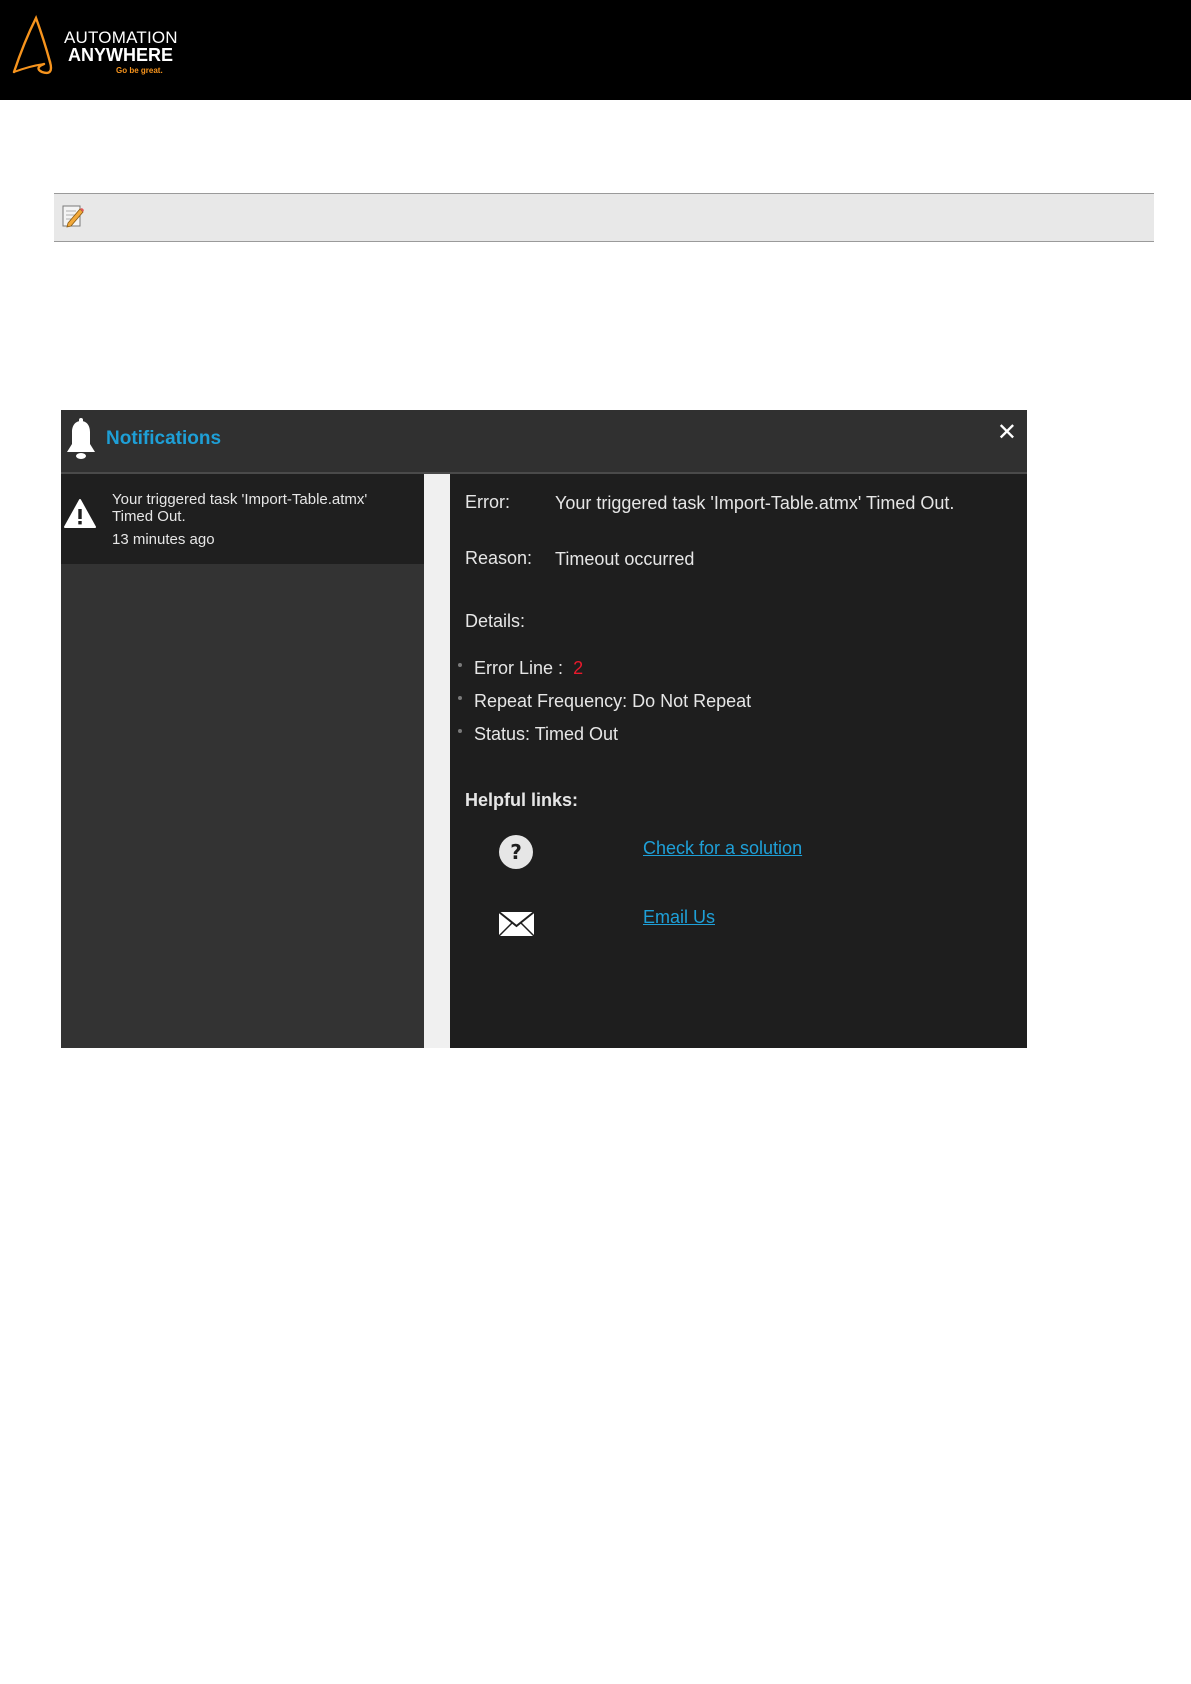 The width and height of the screenshot is (1191, 1684). I want to click on detail-repeat-frequency: Repeat Frequency: Do Not Repeat, so click(604, 701).